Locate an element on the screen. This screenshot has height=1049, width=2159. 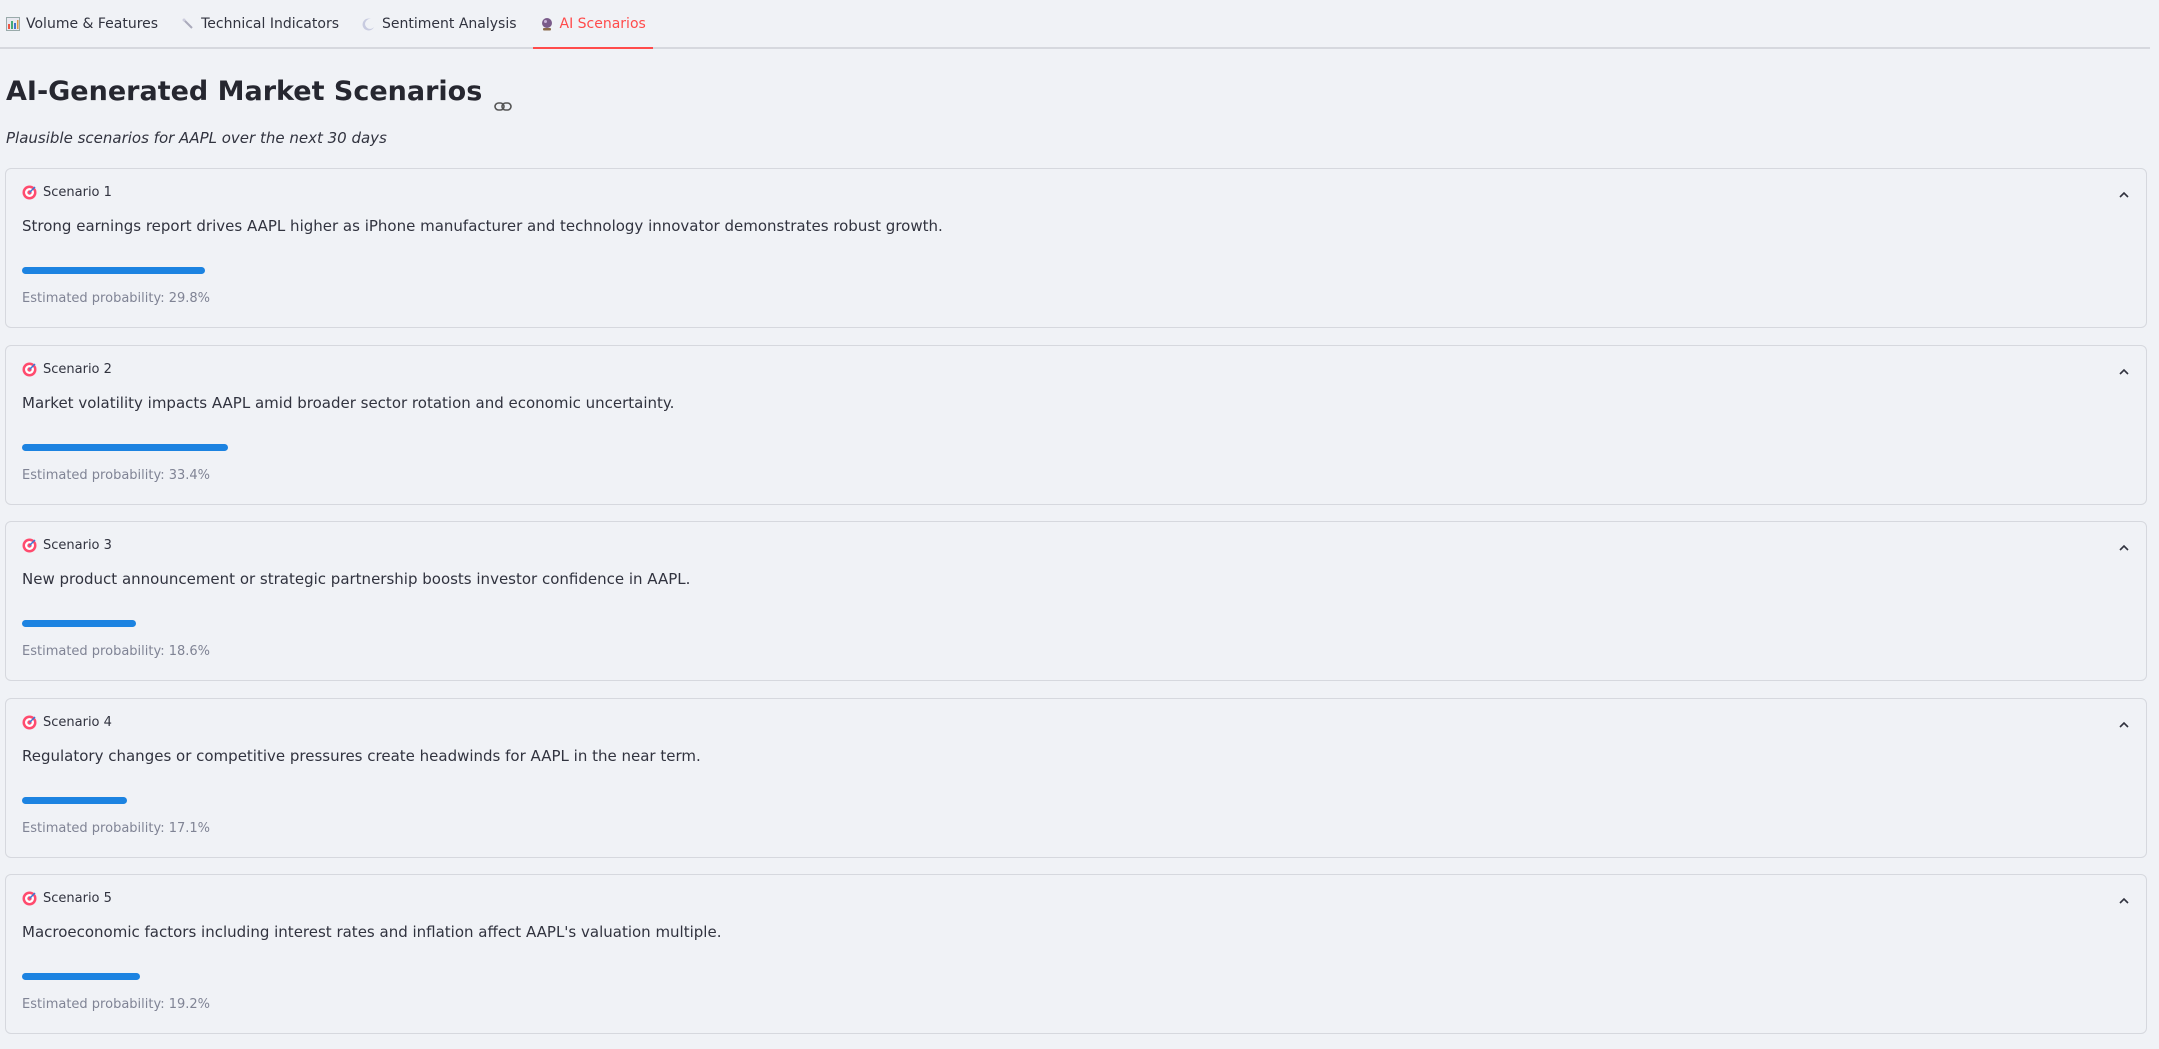
tab-technical-indicators: Technical Indicators is located at coordinates (260, 23).